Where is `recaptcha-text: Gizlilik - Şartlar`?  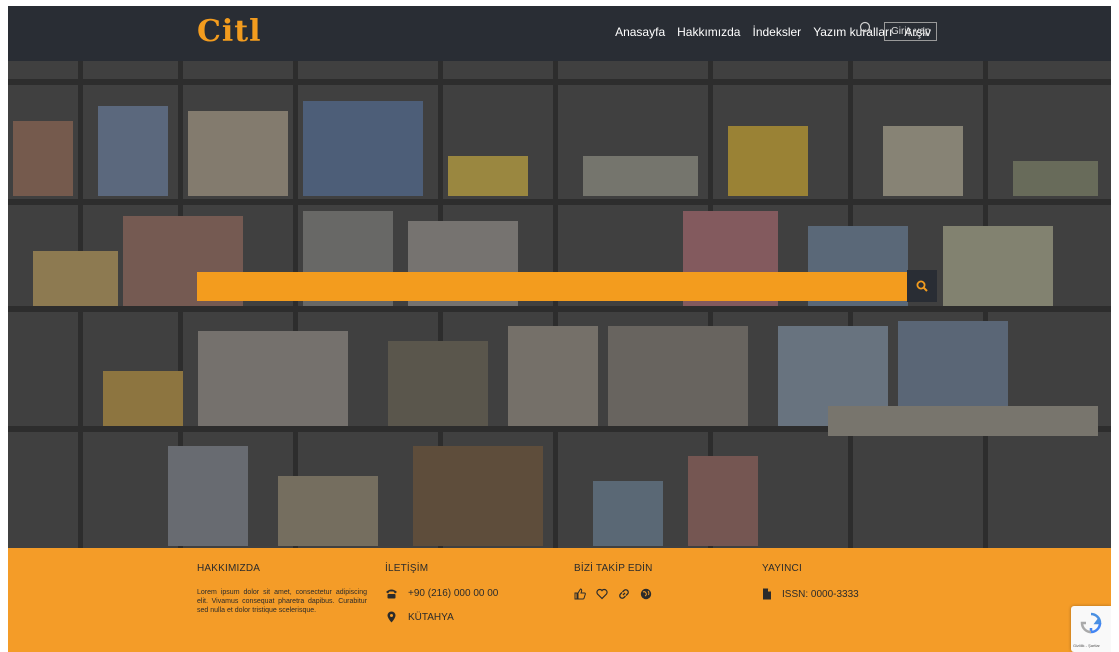
recaptcha-text: Gizlilik - Şartlar is located at coordinates (1086, 645).